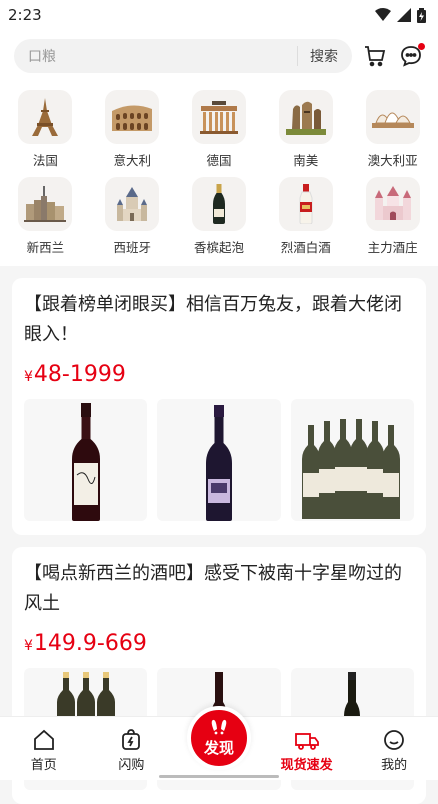 The image size is (438, 804). What do you see at coordinates (305, 117) in the screenshot?
I see `moai-icon` at bounding box center [305, 117].